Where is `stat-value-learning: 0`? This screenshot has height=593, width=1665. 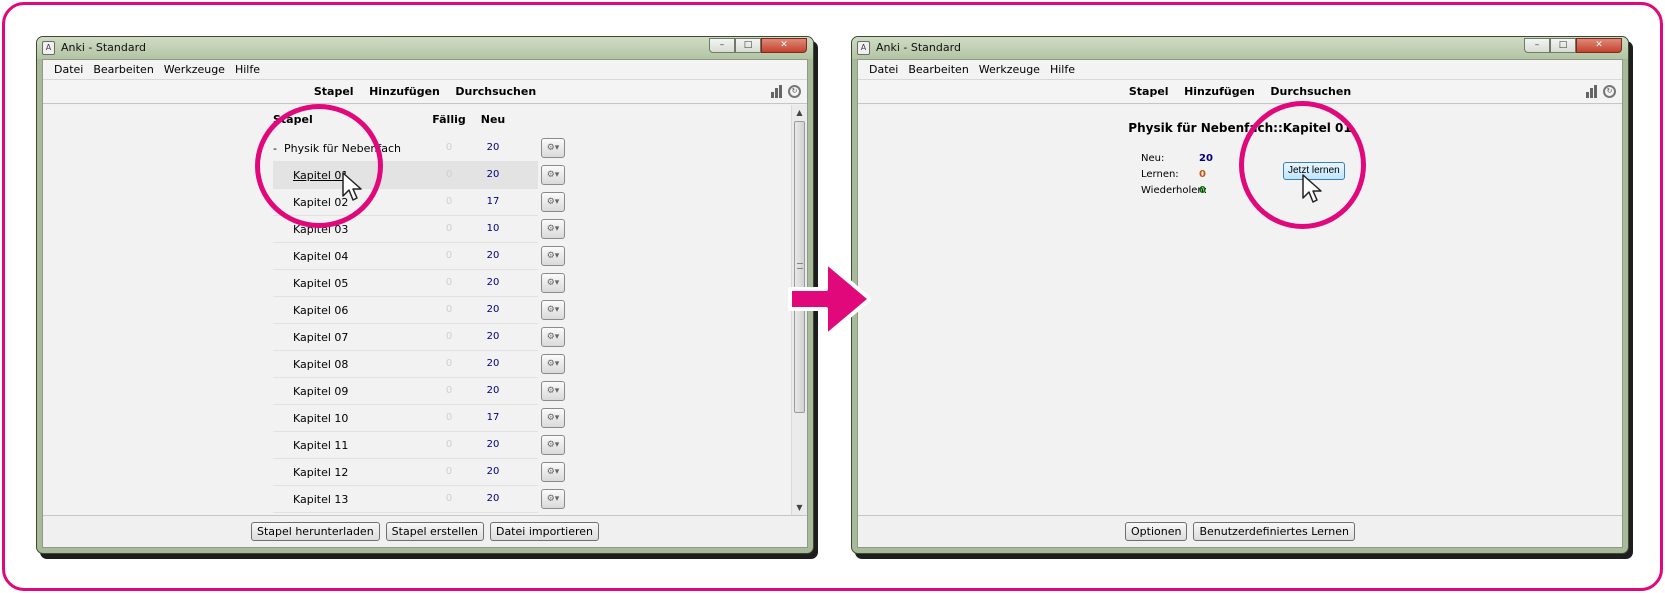
stat-value-learning: 0 is located at coordinates (1202, 174).